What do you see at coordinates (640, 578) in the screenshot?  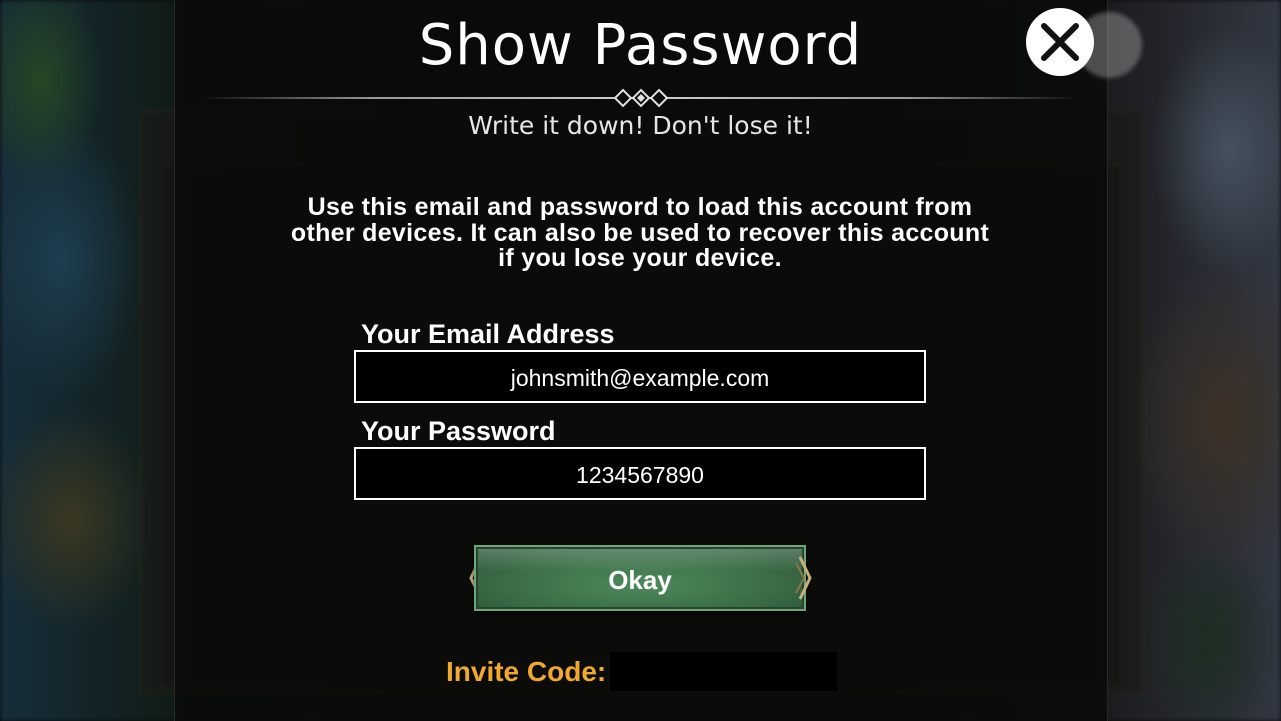 I see `okay-button: Okay` at bounding box center [640, 578].